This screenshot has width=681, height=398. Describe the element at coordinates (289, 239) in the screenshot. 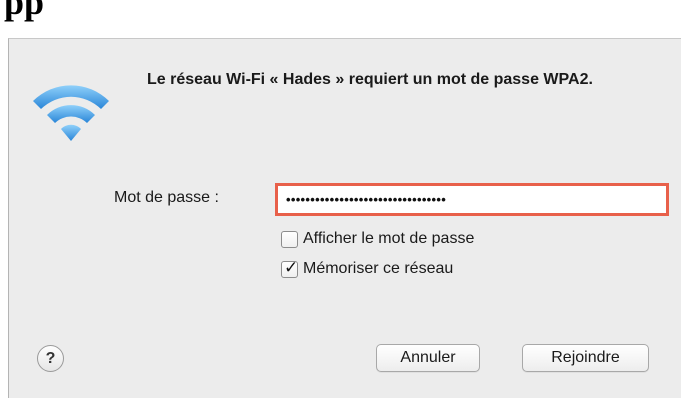

I see `show-password-checkbox` at that location.